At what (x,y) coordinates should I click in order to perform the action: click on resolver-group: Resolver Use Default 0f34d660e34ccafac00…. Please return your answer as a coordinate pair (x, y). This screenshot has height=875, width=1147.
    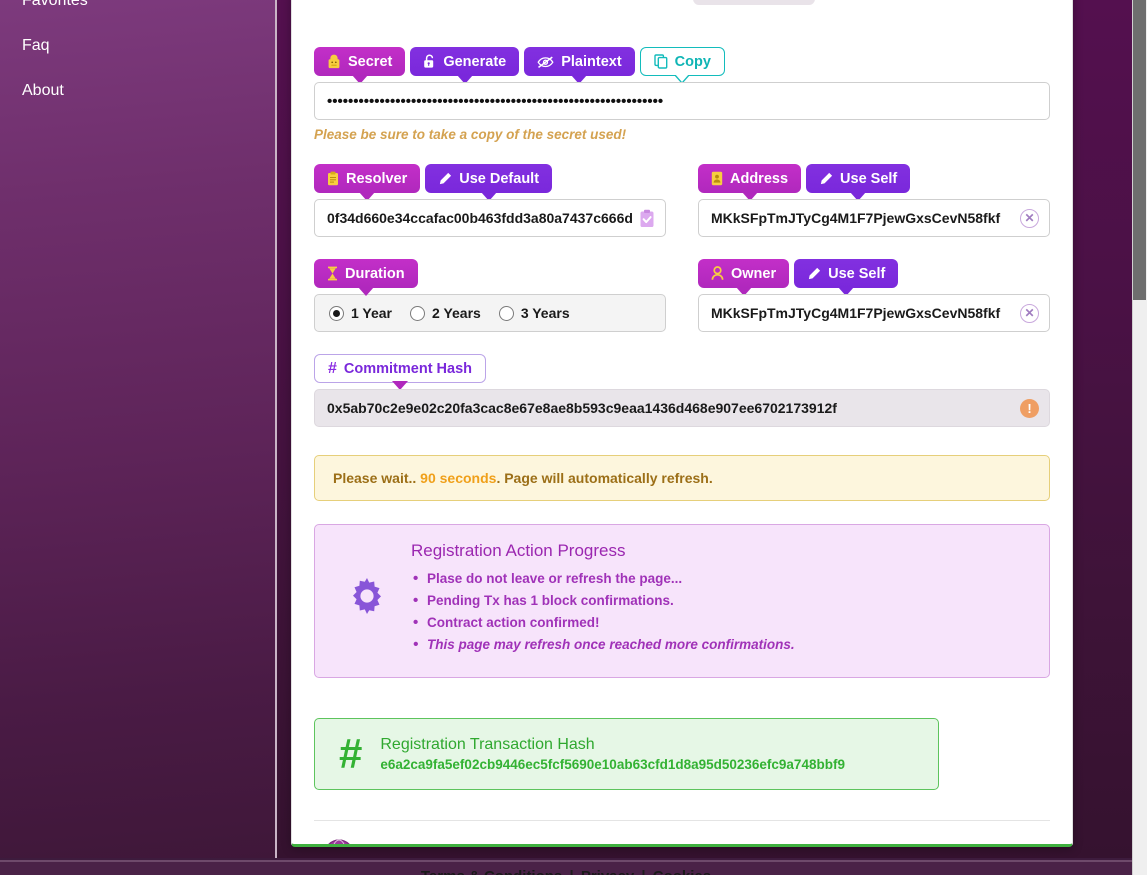
    Looking at the image, I should click on (490, 200).